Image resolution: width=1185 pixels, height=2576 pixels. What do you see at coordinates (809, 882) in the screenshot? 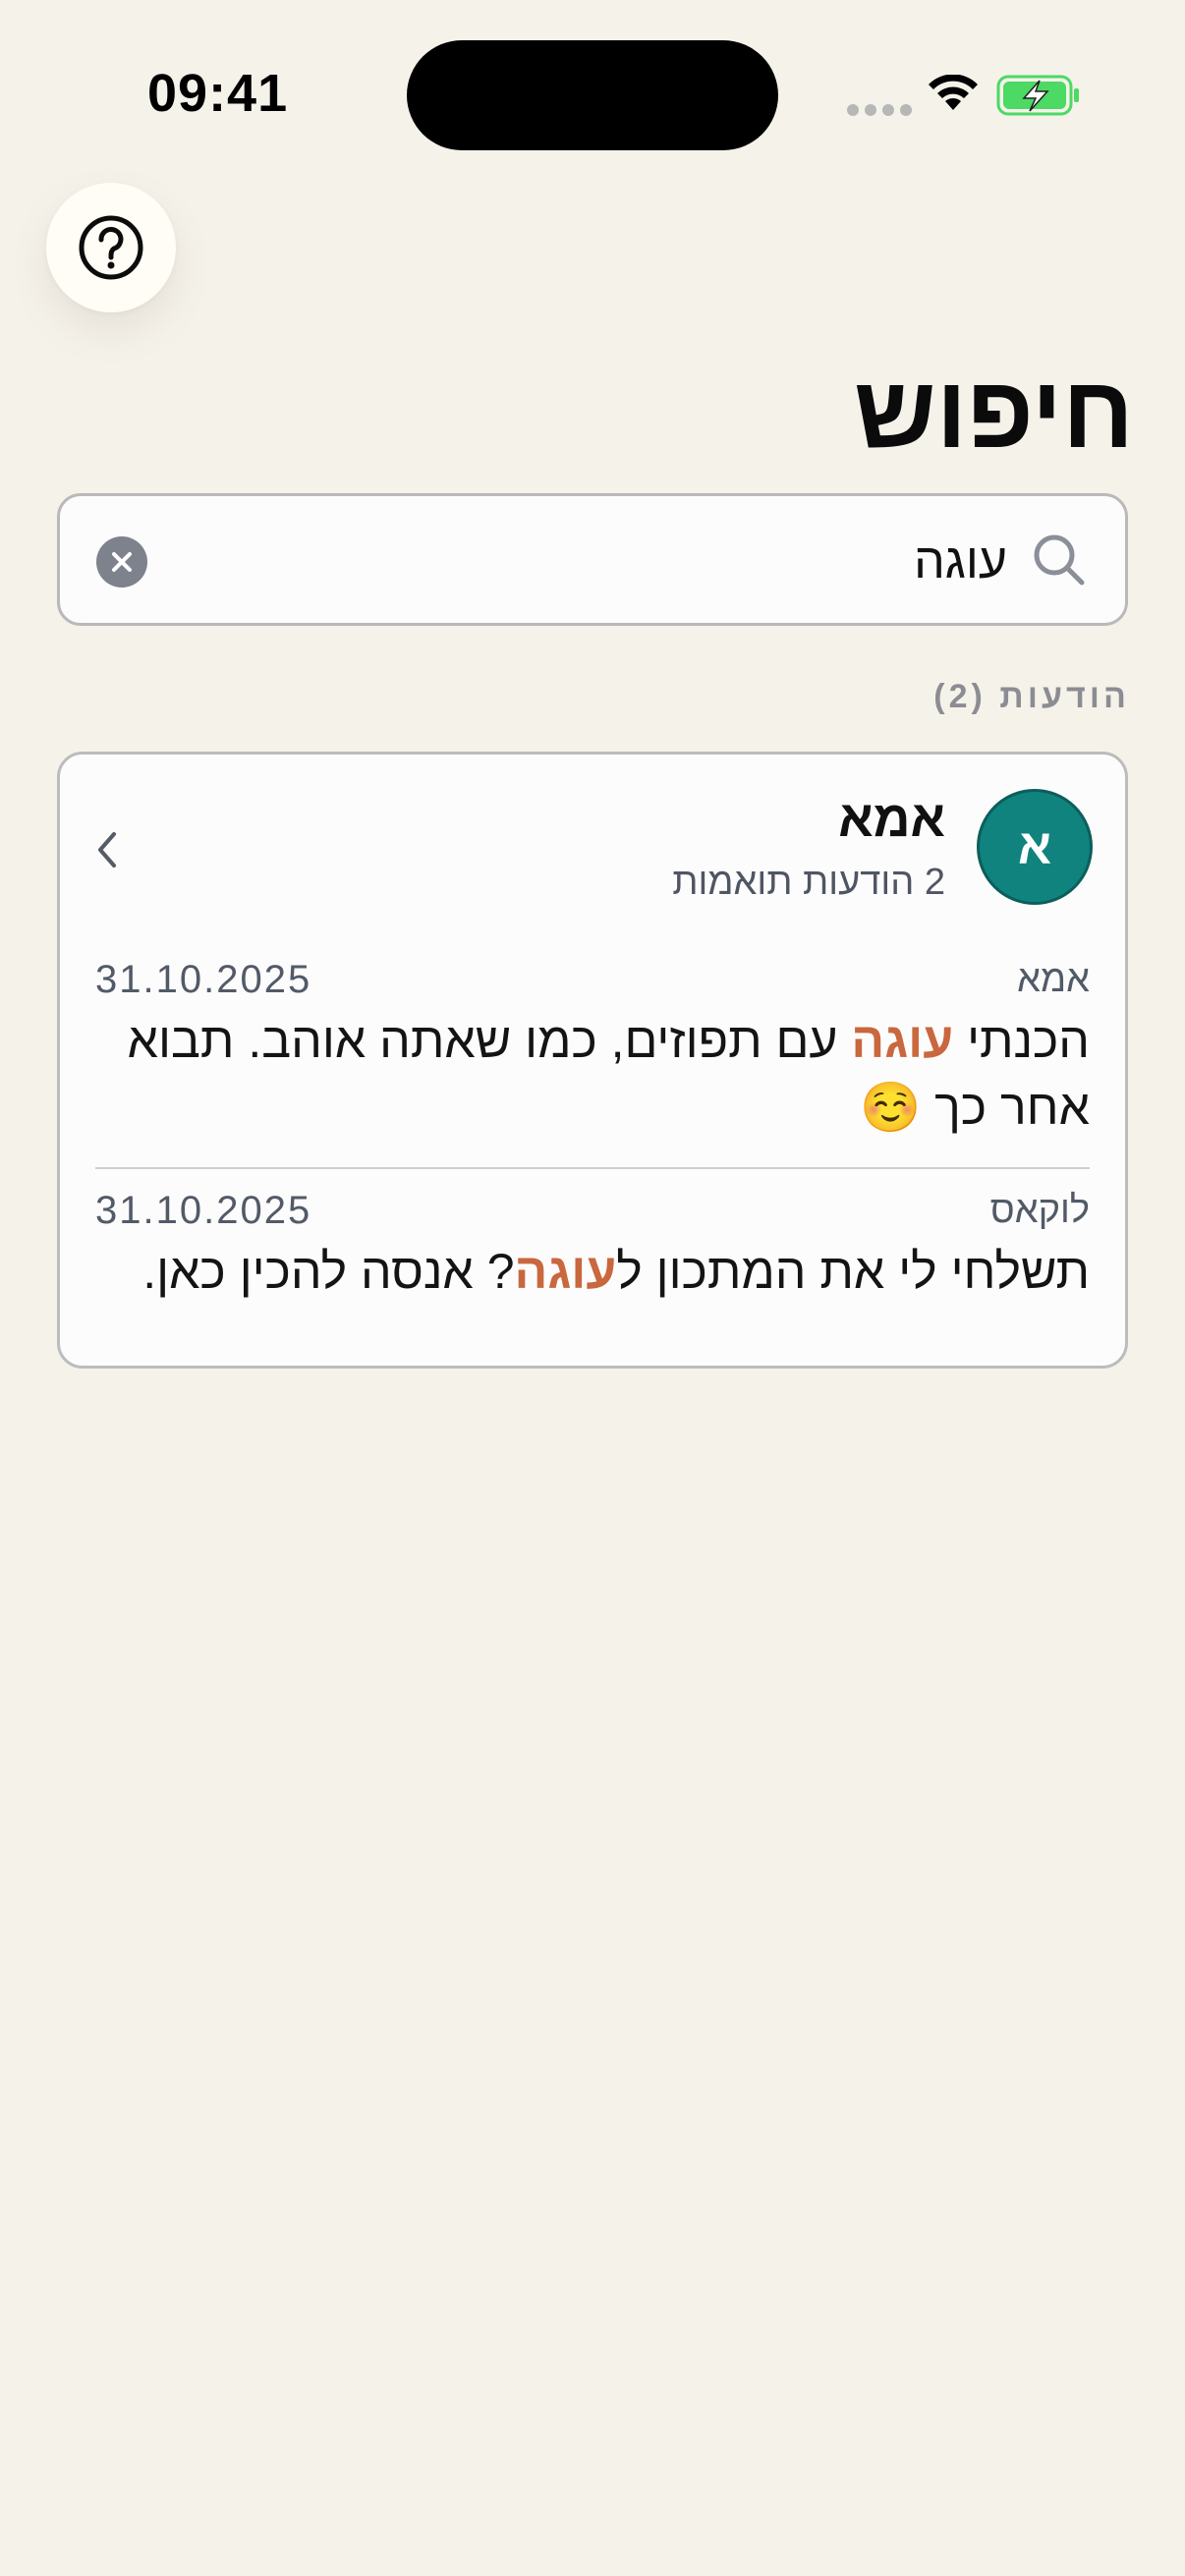
I see `match-count: 2 הודעות תואמות` at bounding box center [809, 882].